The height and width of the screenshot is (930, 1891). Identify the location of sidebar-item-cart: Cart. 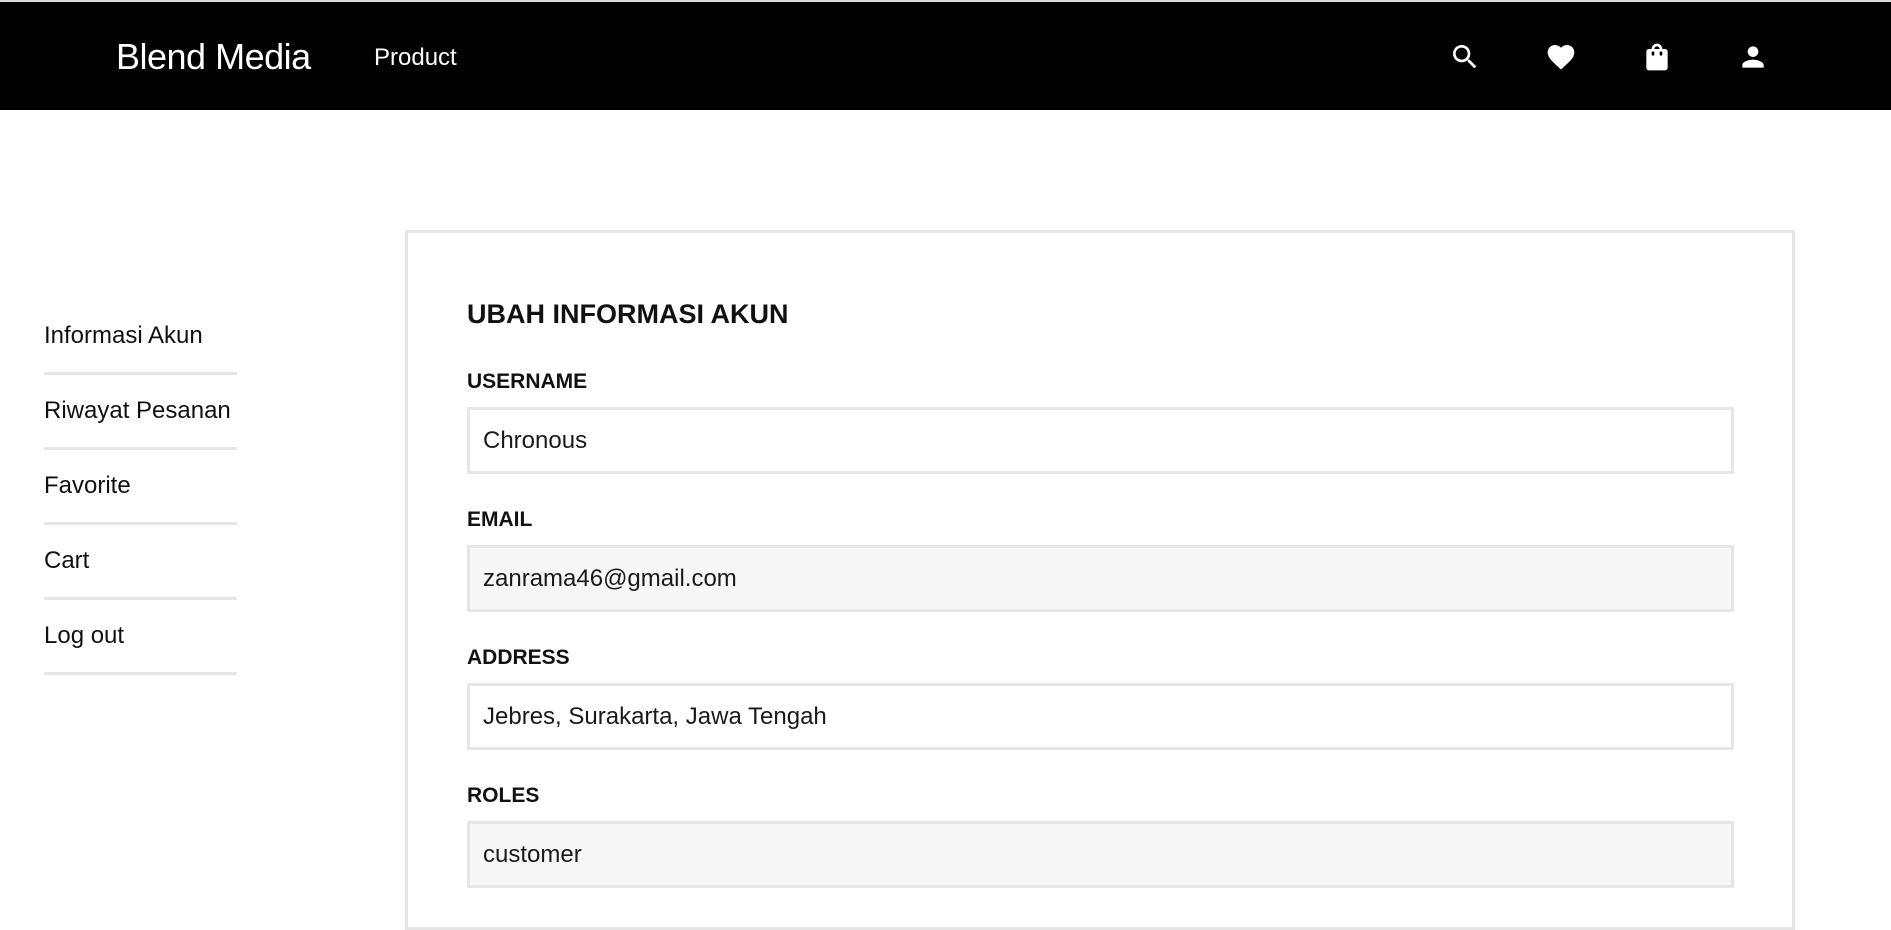
(140, 562).